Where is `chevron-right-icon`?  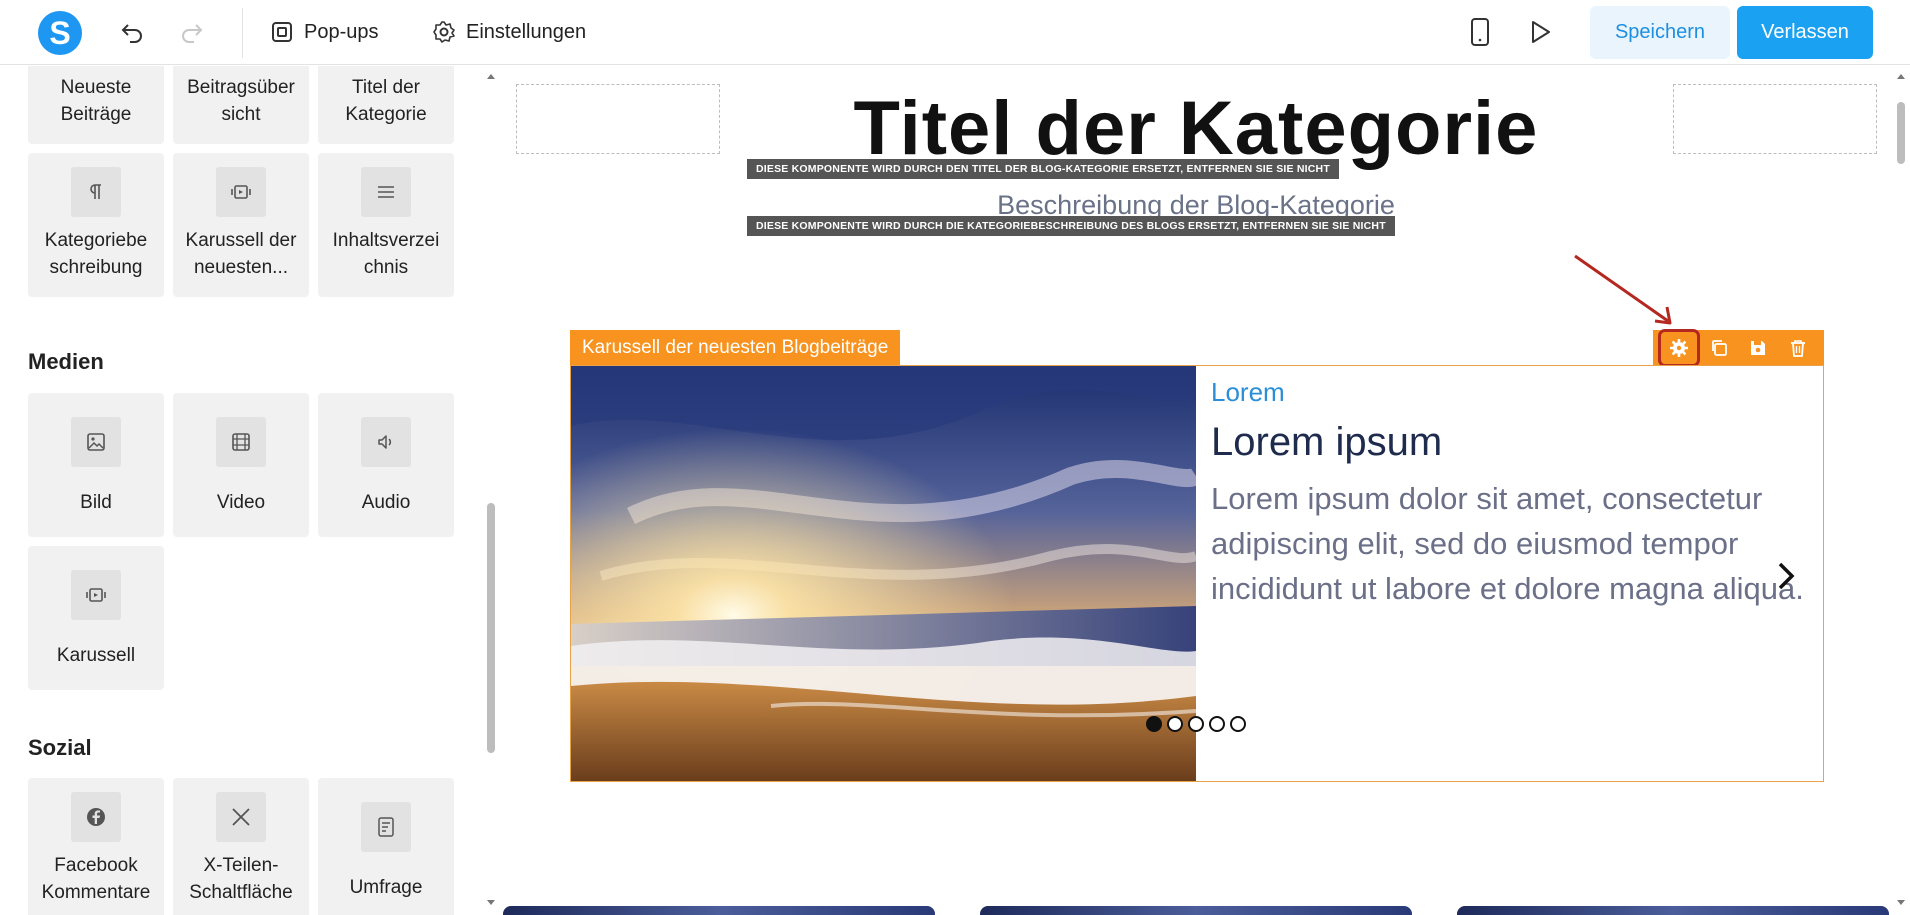 chevron-right-icon is located at coordinates (1786, 576).